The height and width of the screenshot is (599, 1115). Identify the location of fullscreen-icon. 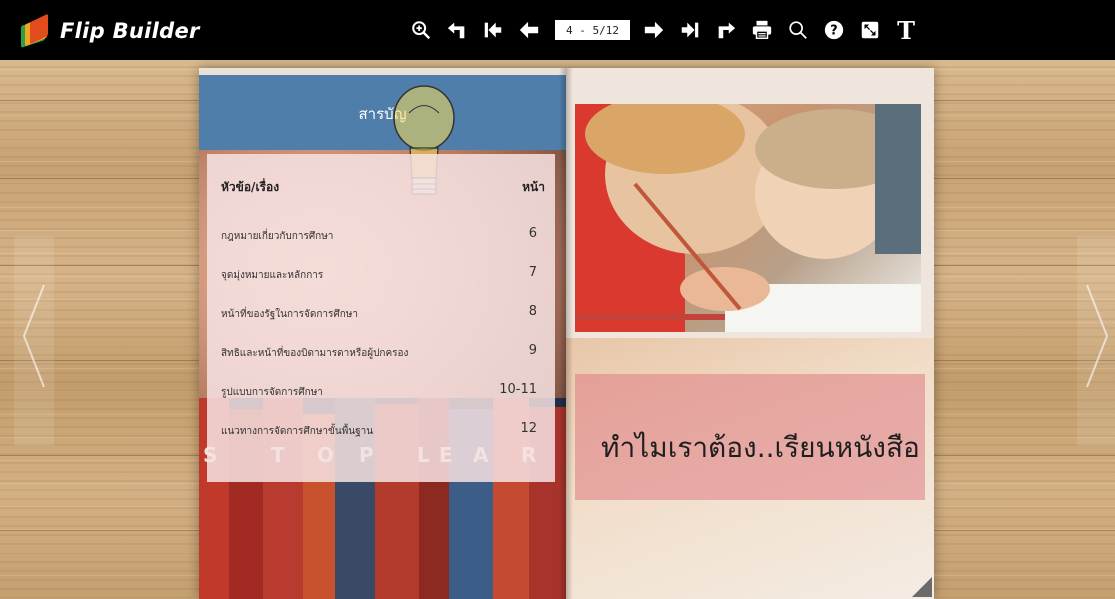
(870, 30).